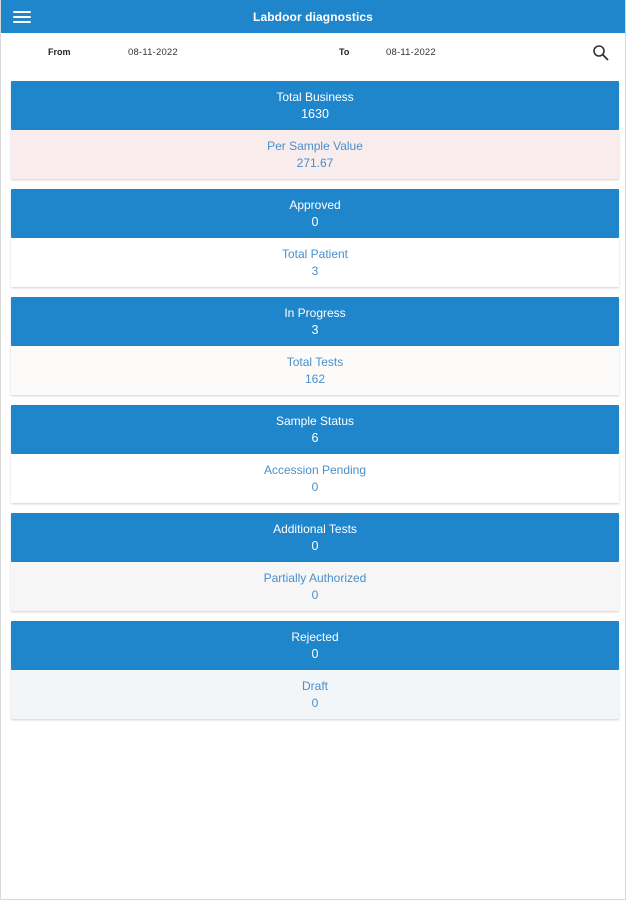 The width and height of the screenshot is (626, 900). I want to click on card-title: Partially Authorized, so click(315, 577).